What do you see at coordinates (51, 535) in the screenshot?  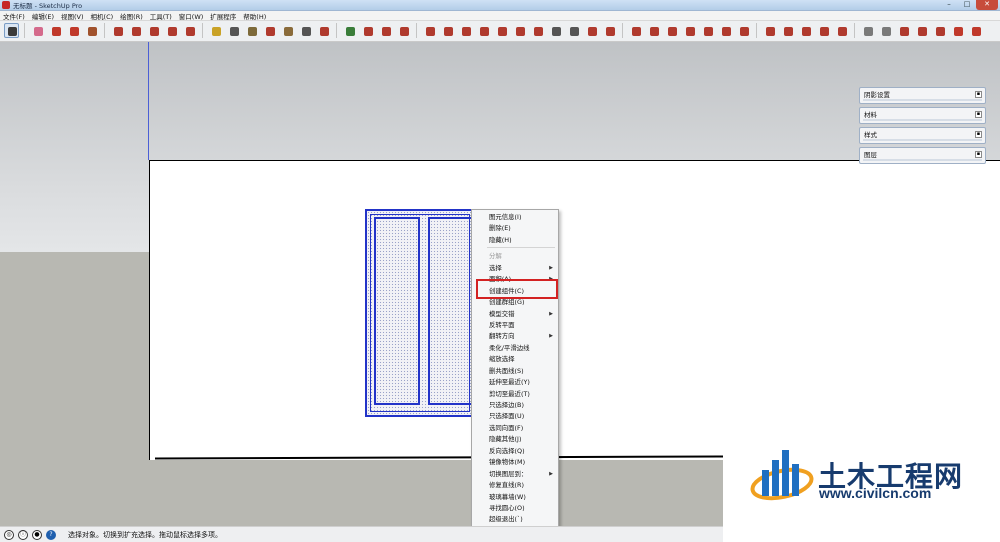 I see `info-icon: ?` at bounding box center [51, 535].